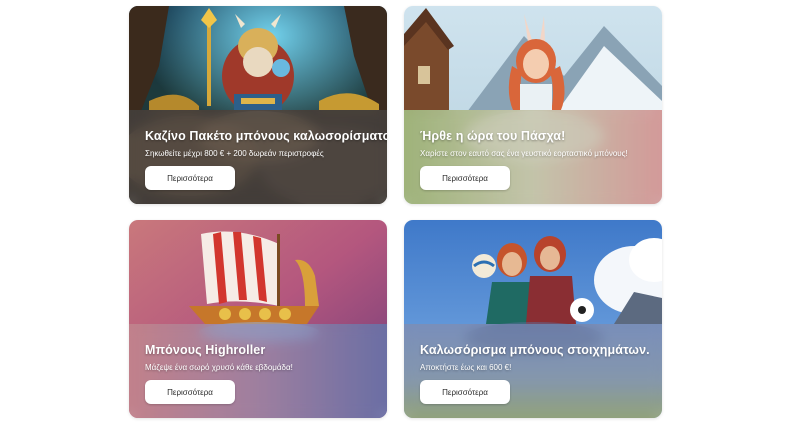  Describe the element at coordinates (219, 367) in the screenshot. I see `promo-description: Μάζεψε ένα σωρό χρυσό κάθε εβδομάδα!` at that location.